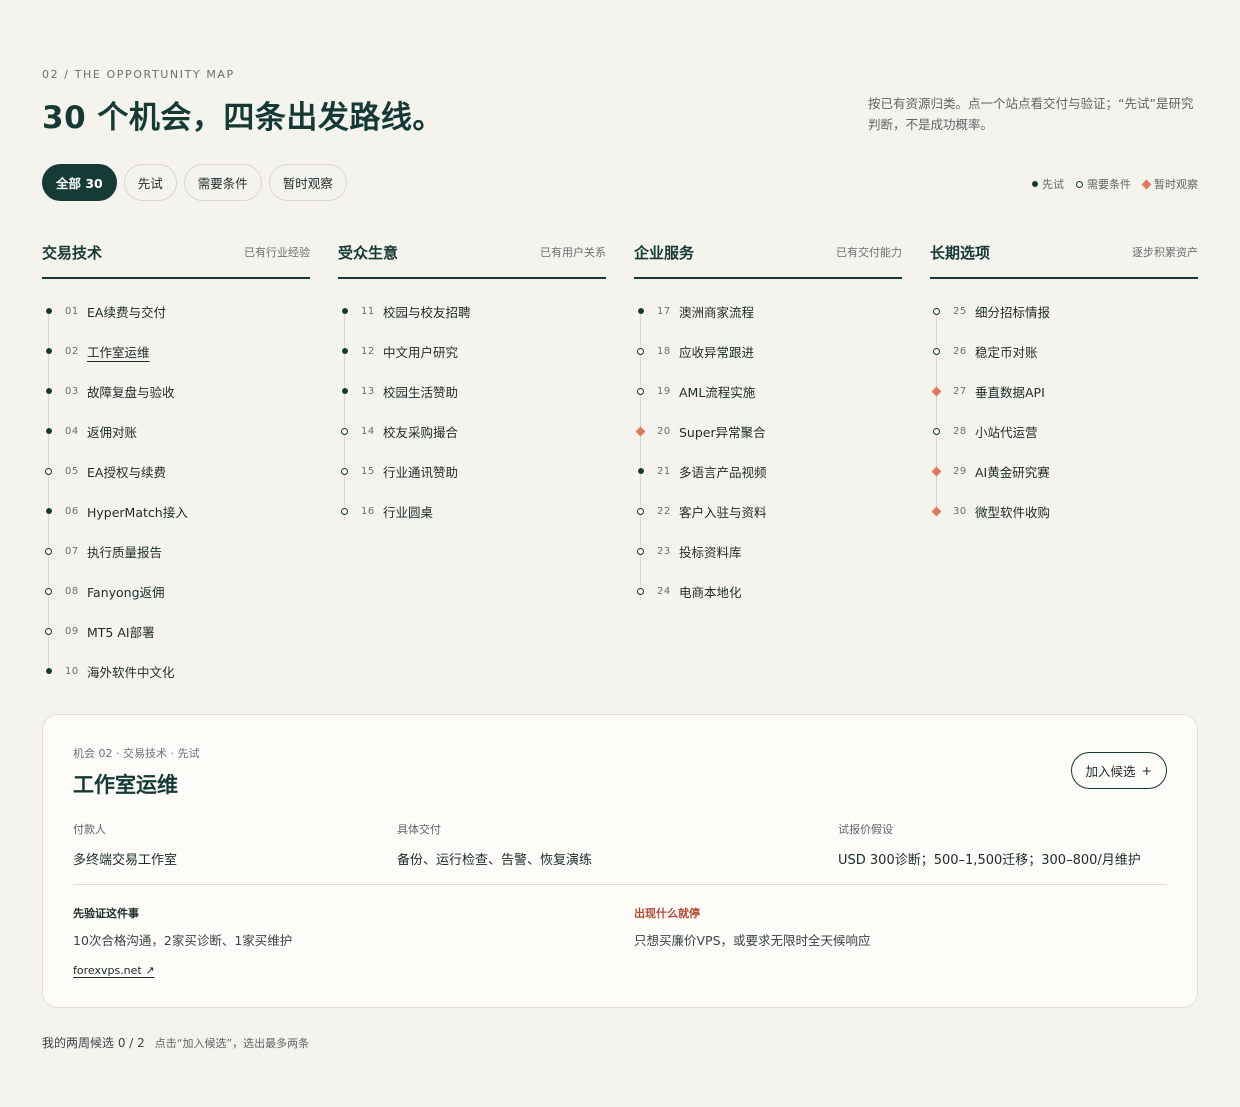  I want to click on opportunity-item: 15 行业通讯赞助, so click(472, 471).